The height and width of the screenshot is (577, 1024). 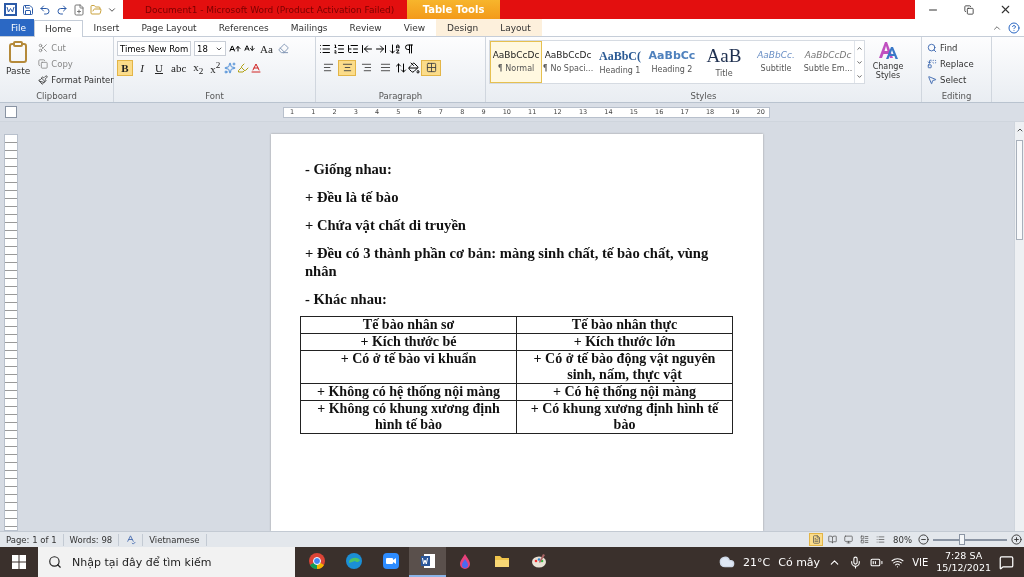 What do you see at coordinates (463, 27) in the screenshot?
I see `ribbon-tab: Design` at bounding box center [463, 27].